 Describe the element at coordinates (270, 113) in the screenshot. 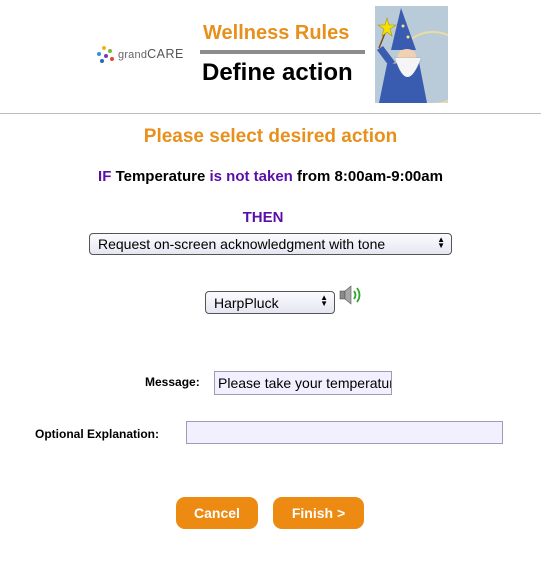

I see `header-divider` at that location.